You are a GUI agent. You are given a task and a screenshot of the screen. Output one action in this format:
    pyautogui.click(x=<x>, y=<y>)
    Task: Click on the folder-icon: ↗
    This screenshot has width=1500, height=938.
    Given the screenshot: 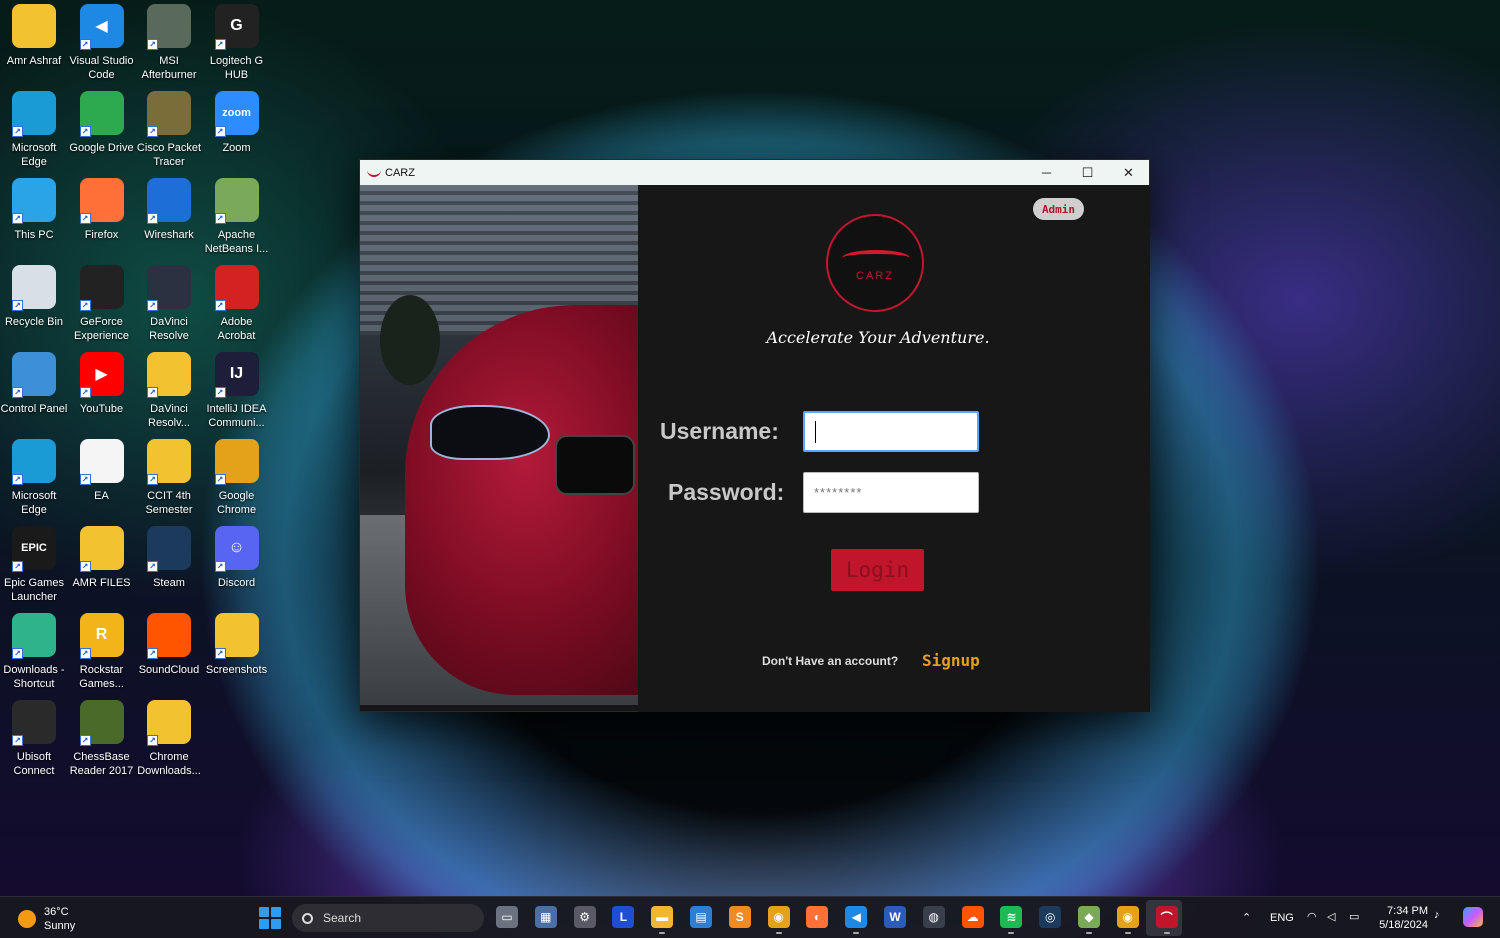 What is the action you would take?
    pyautogui.click(x=236, y=636)
    